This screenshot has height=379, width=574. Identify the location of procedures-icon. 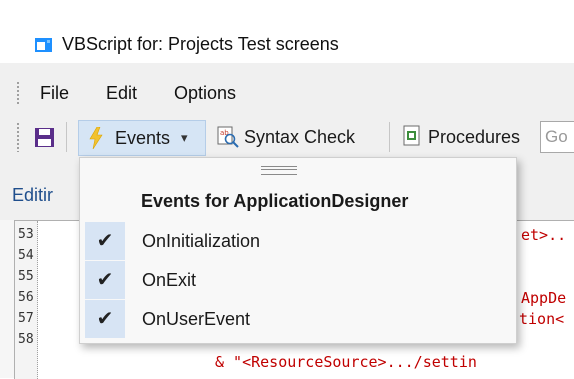
(411, 135).